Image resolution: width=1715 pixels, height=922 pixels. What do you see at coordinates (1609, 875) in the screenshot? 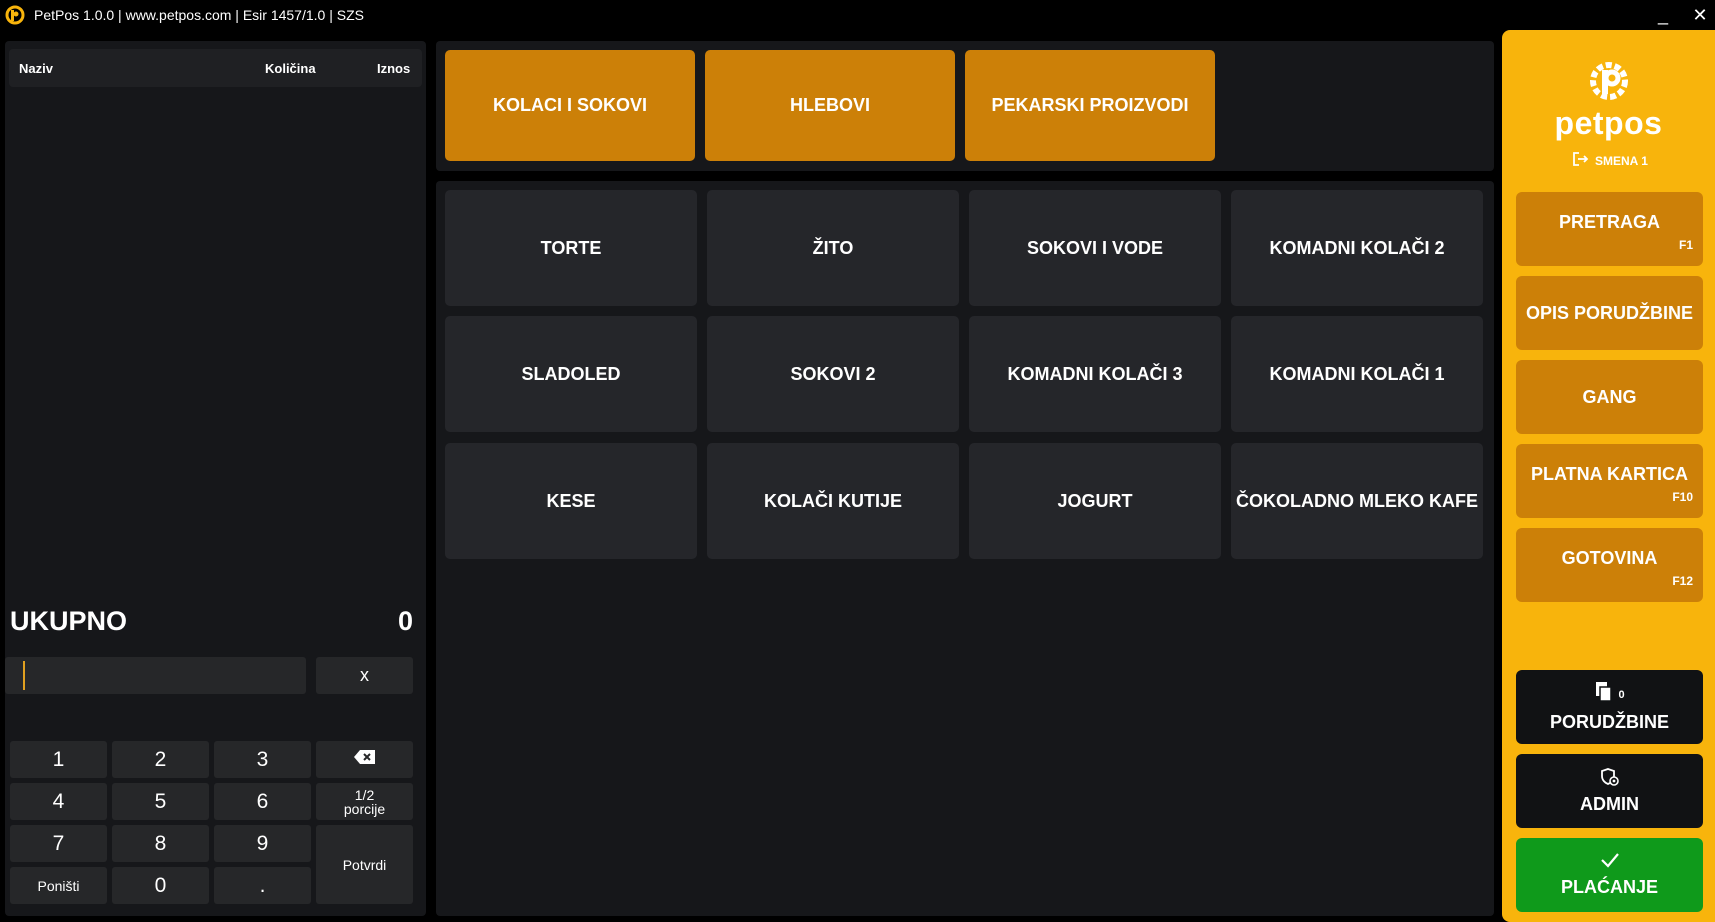
I see `payment-button: PLAĆANJE` at bounding box center [1609, 875].